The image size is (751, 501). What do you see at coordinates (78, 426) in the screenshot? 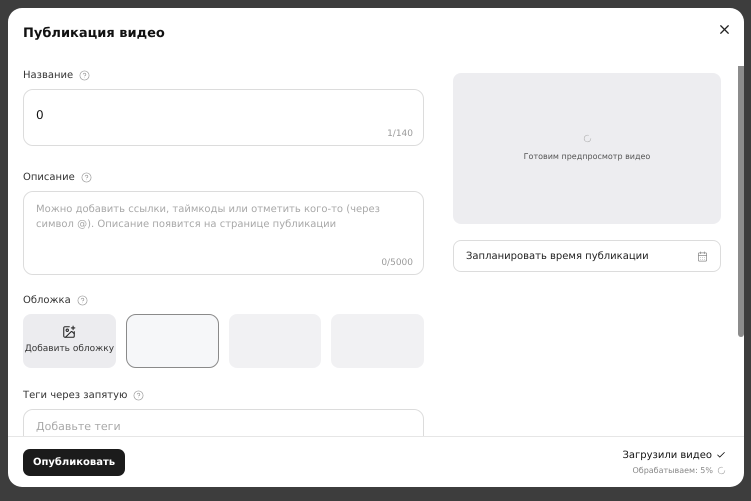
I see `field-placeholder: Добавьте теги` at bounding box center [78, 426].